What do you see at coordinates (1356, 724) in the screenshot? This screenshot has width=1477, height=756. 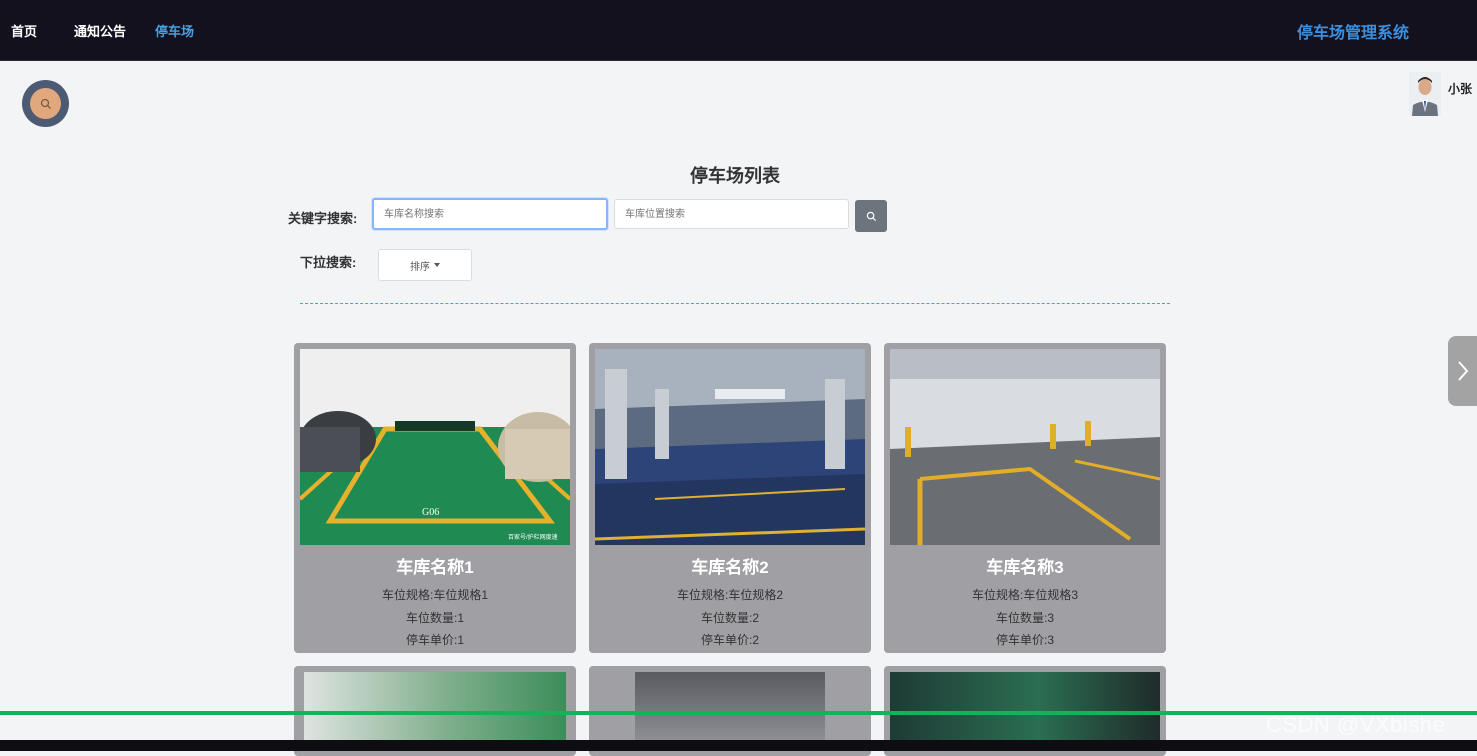 I see `watermark: CSDN @VXbishe` at bounding box center [1356, 724].